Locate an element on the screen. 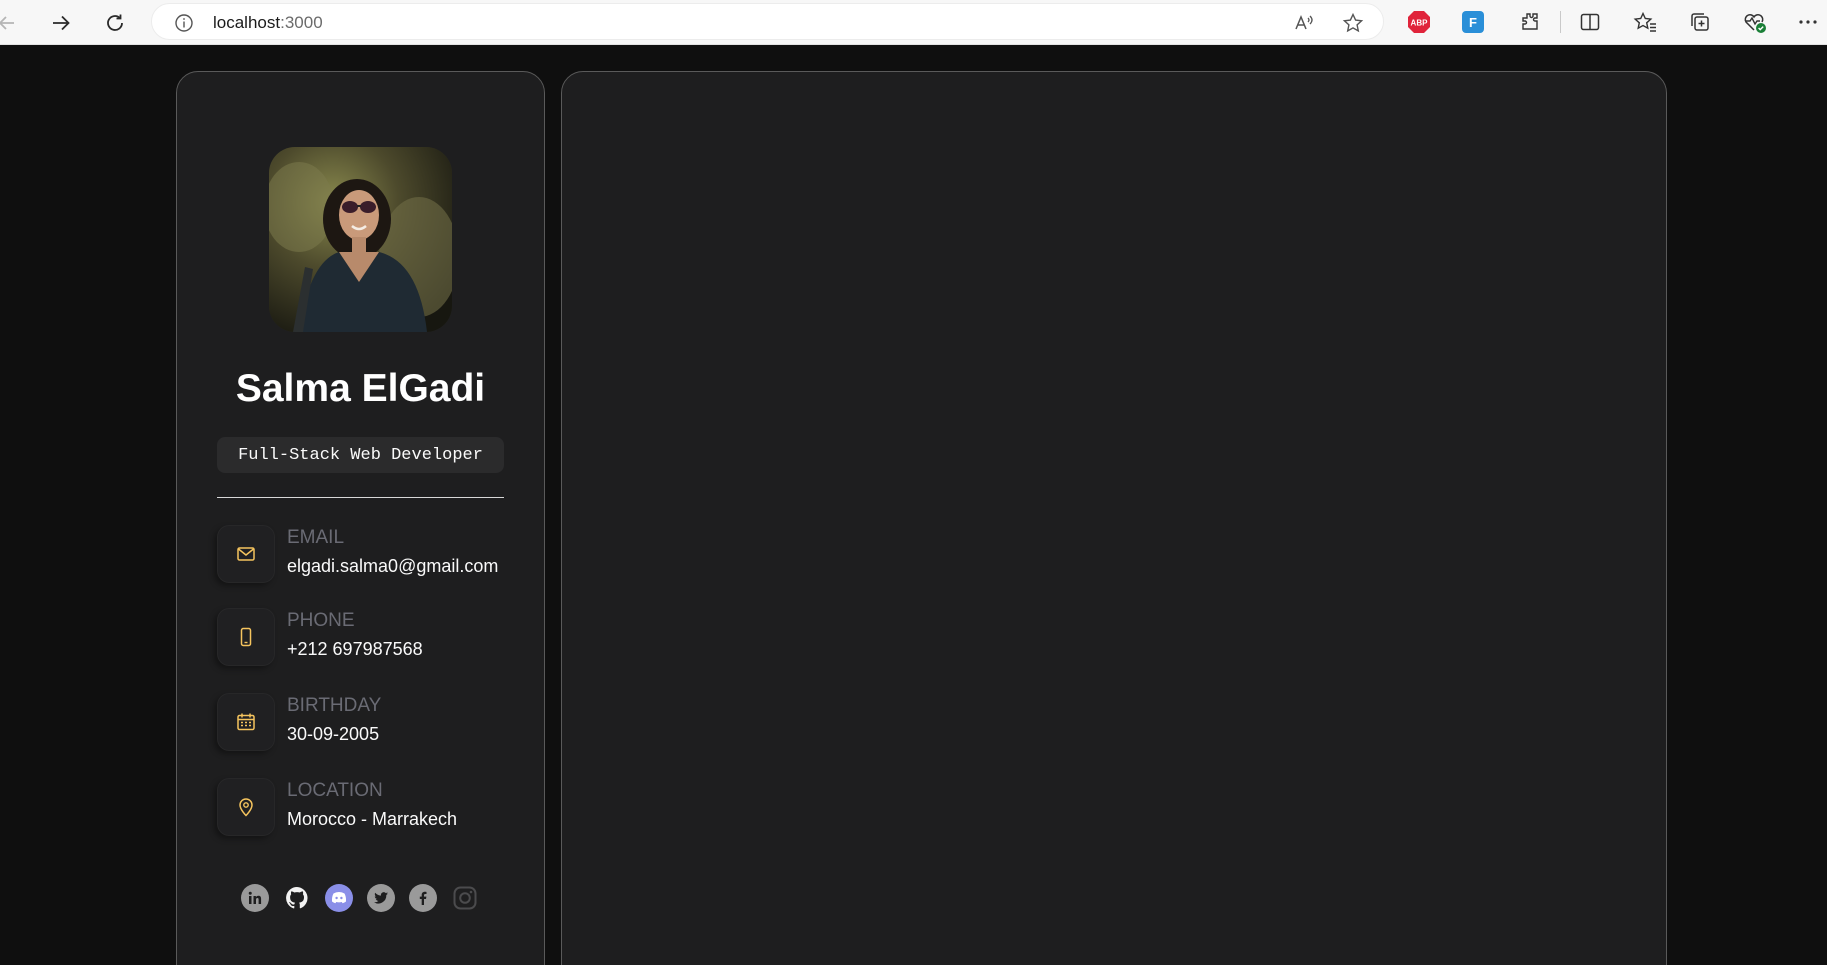  location-value: Morocco - Marrakech is located at coordinates (372, 819).